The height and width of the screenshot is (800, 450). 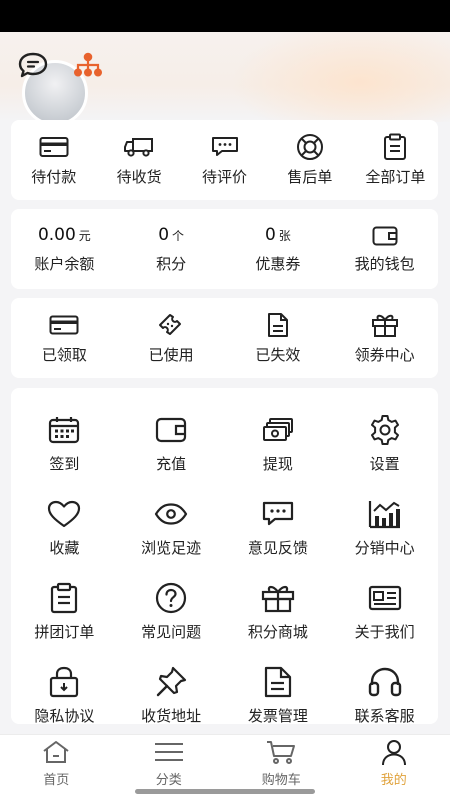 I want to click on points-unit: 个, so click(x=178, y=235).